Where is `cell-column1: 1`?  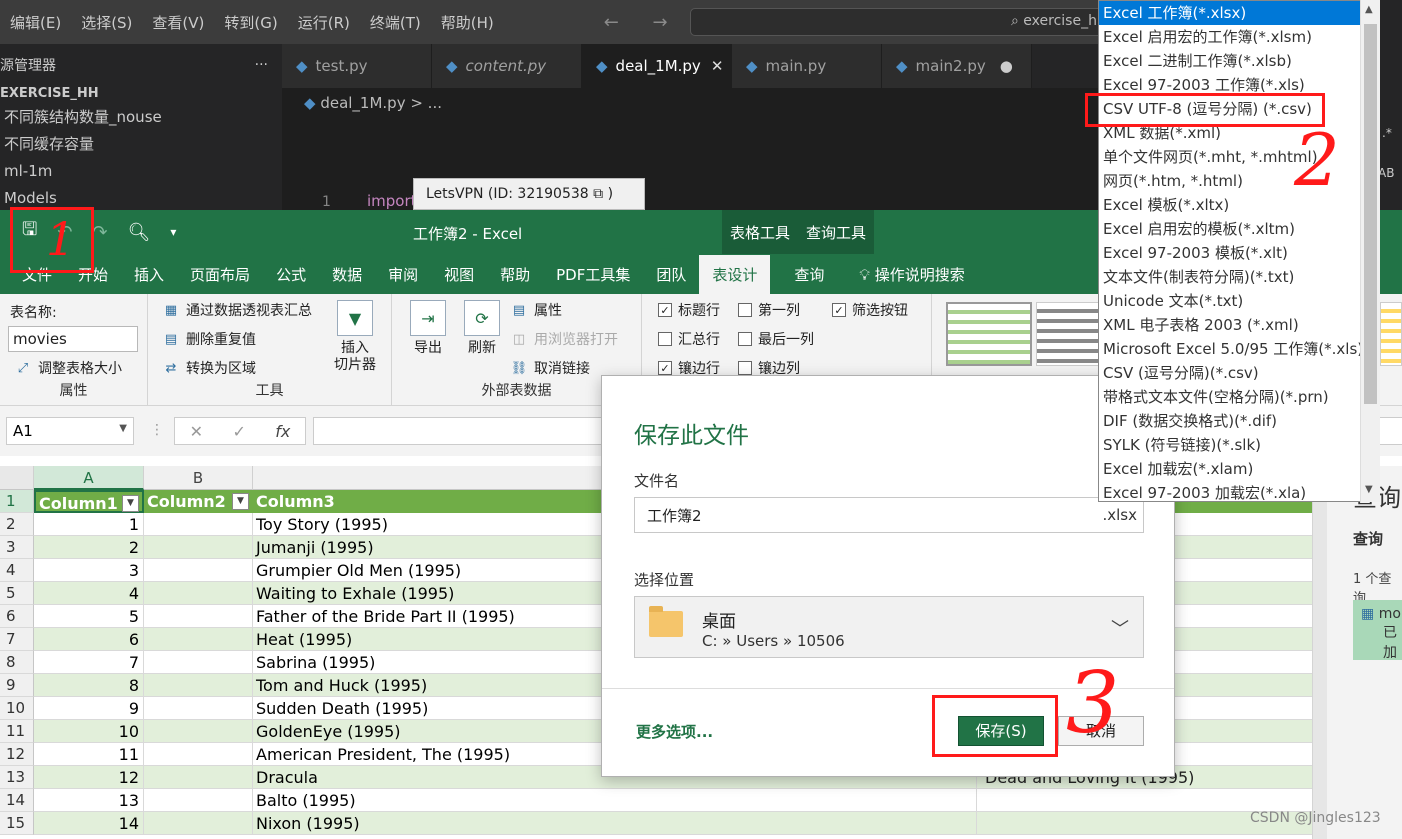 cell-column1: 1 is located at coordinates (89, 524).